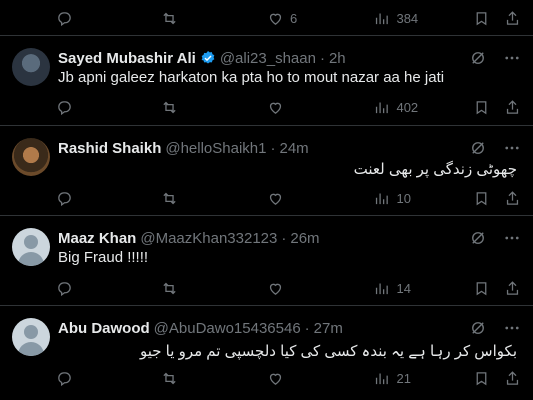 Image resolution: width=533 pixels, height=400 pixels. I want to click on timestamp: 24m, so click(294, 148).